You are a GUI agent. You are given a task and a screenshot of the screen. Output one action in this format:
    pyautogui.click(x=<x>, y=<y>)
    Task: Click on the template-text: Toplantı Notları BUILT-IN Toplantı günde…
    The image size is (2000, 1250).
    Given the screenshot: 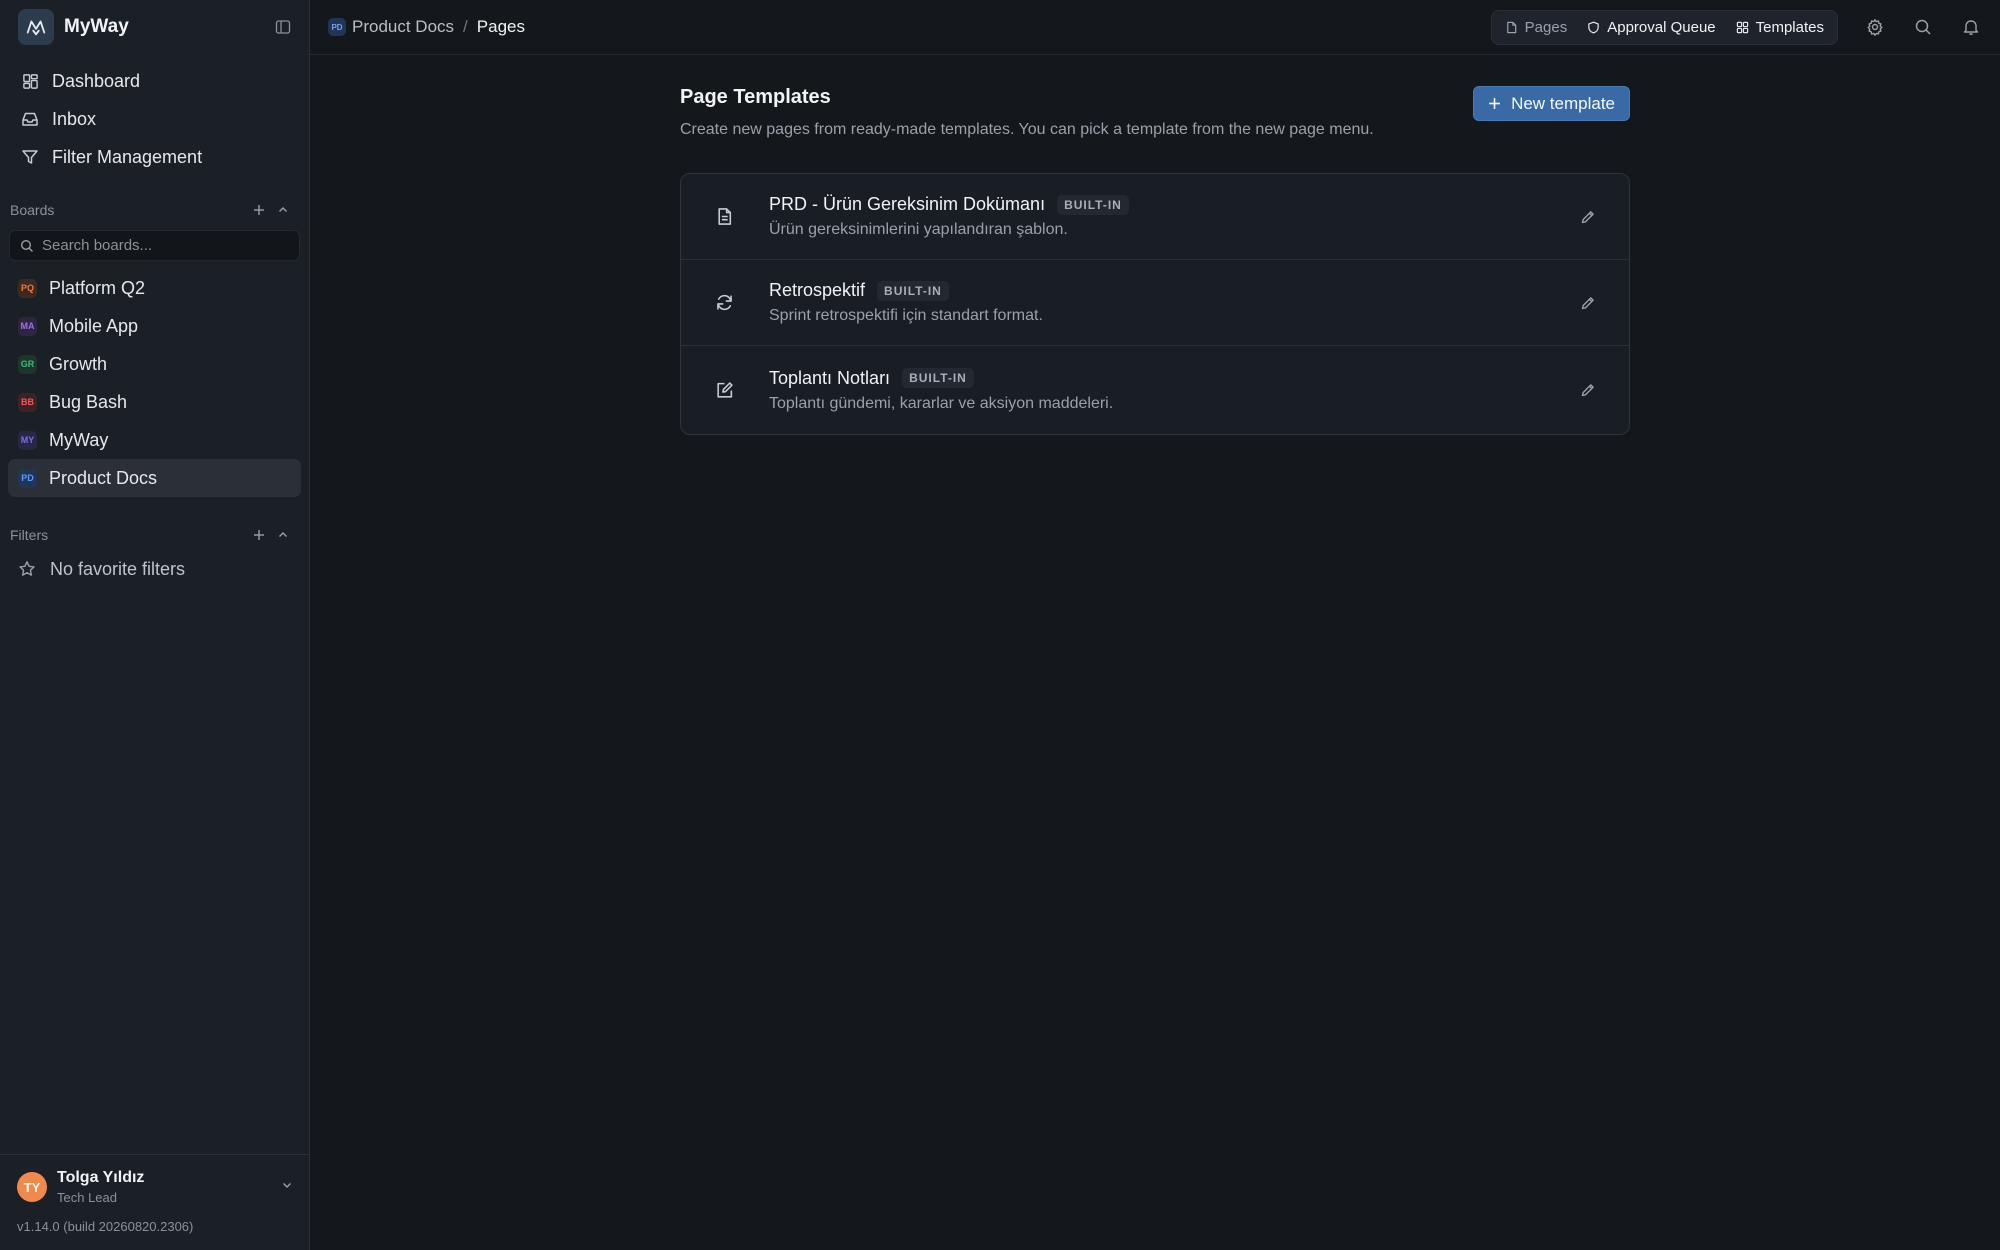 What is the action you would take?
    pyautogui.click(x=1173, y=390)
    